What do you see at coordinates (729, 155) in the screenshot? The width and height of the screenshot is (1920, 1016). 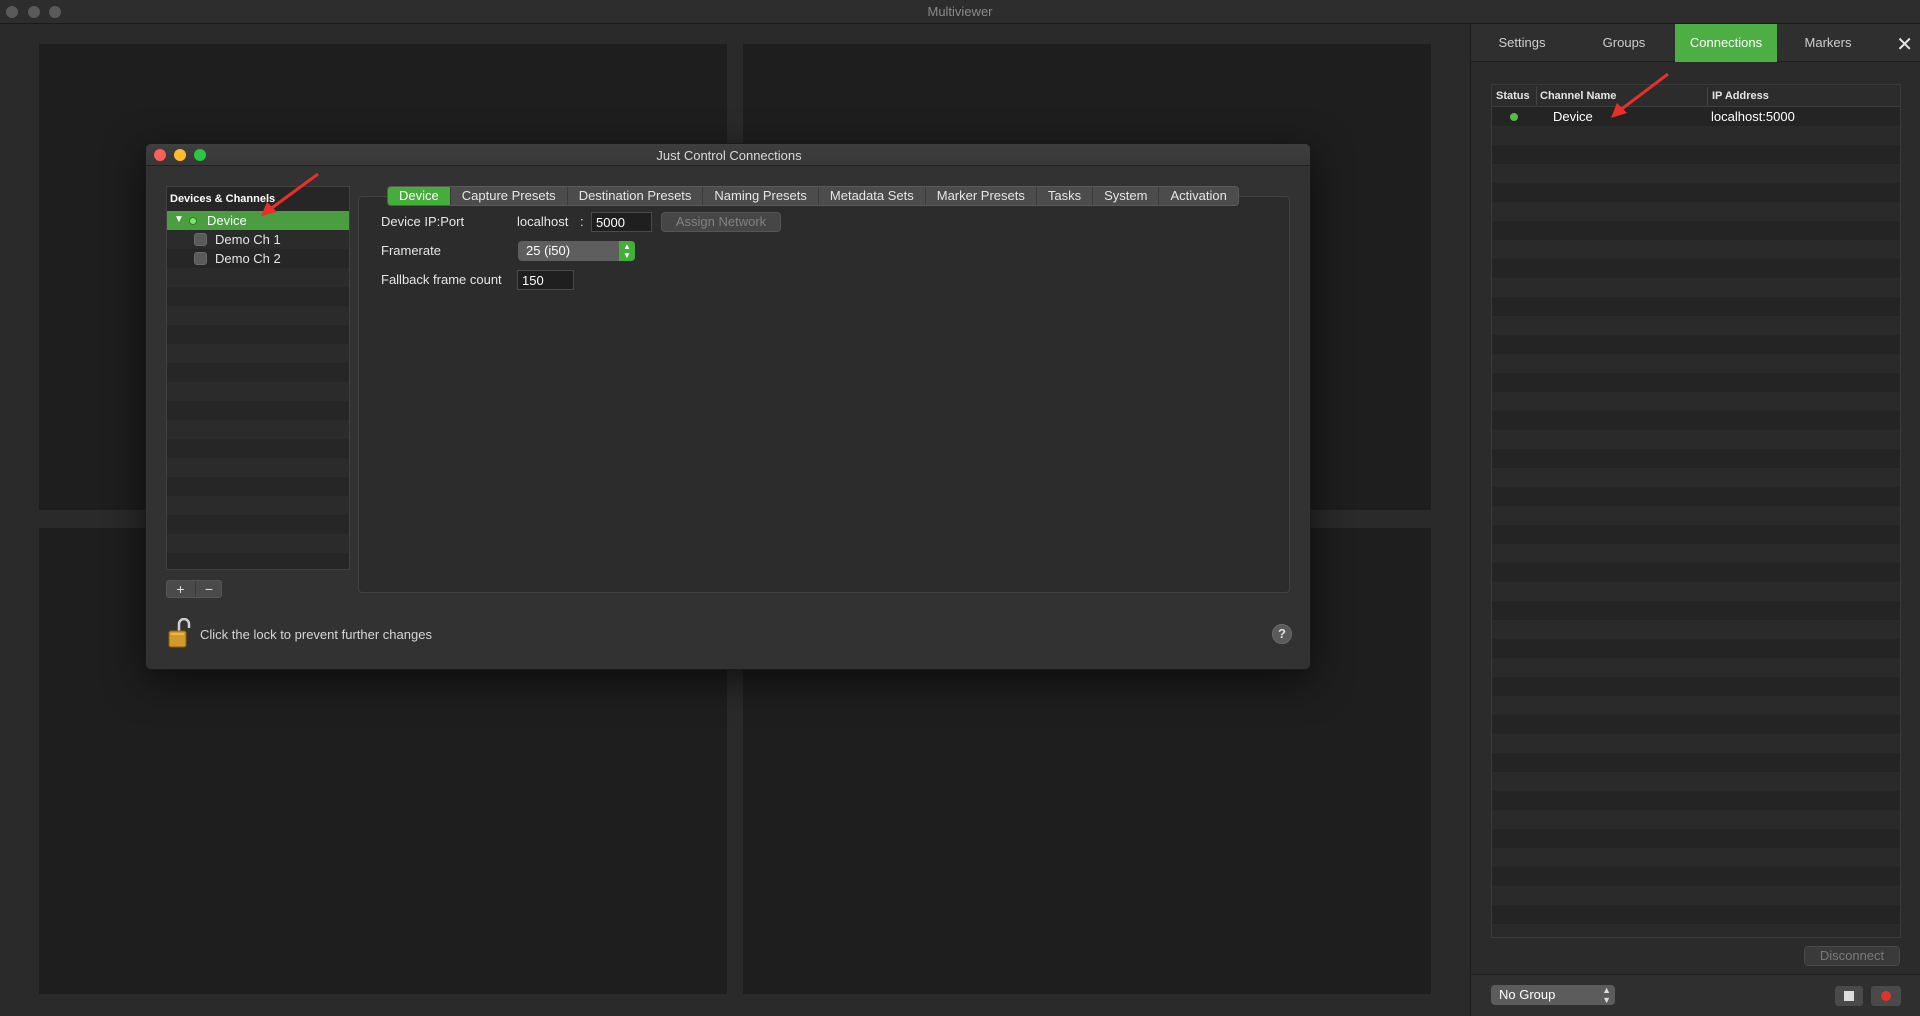 I see `dialog-title: Just Control Connections` at bounding box center [729, 155].